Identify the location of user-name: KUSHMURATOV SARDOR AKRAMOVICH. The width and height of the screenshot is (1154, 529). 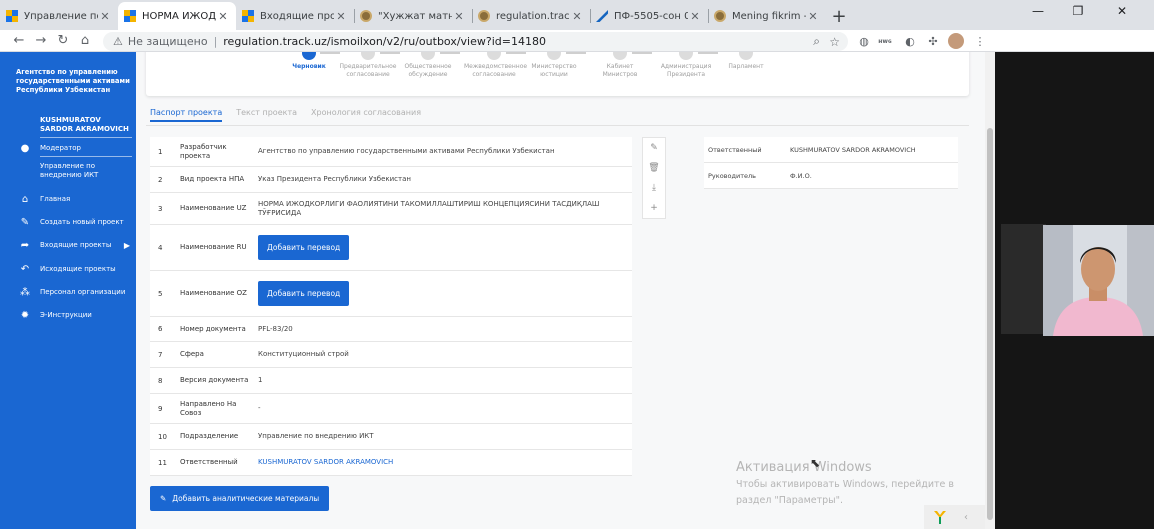
(85, 125).